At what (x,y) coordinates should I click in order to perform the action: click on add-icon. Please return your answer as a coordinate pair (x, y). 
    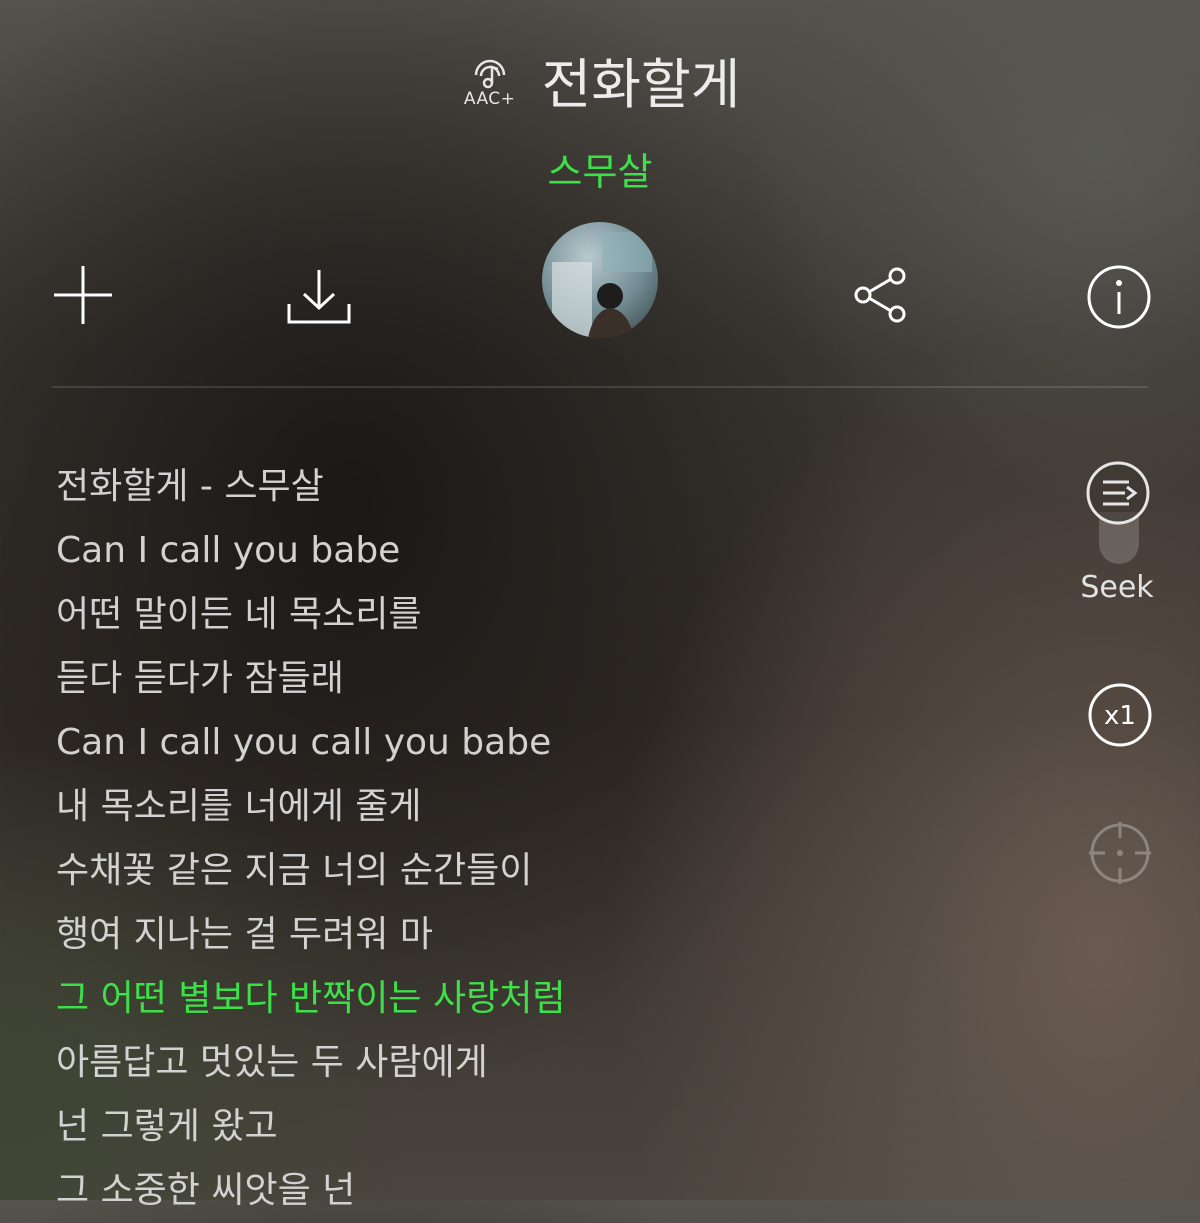
    Looking at the image, I should click on (83, 295).